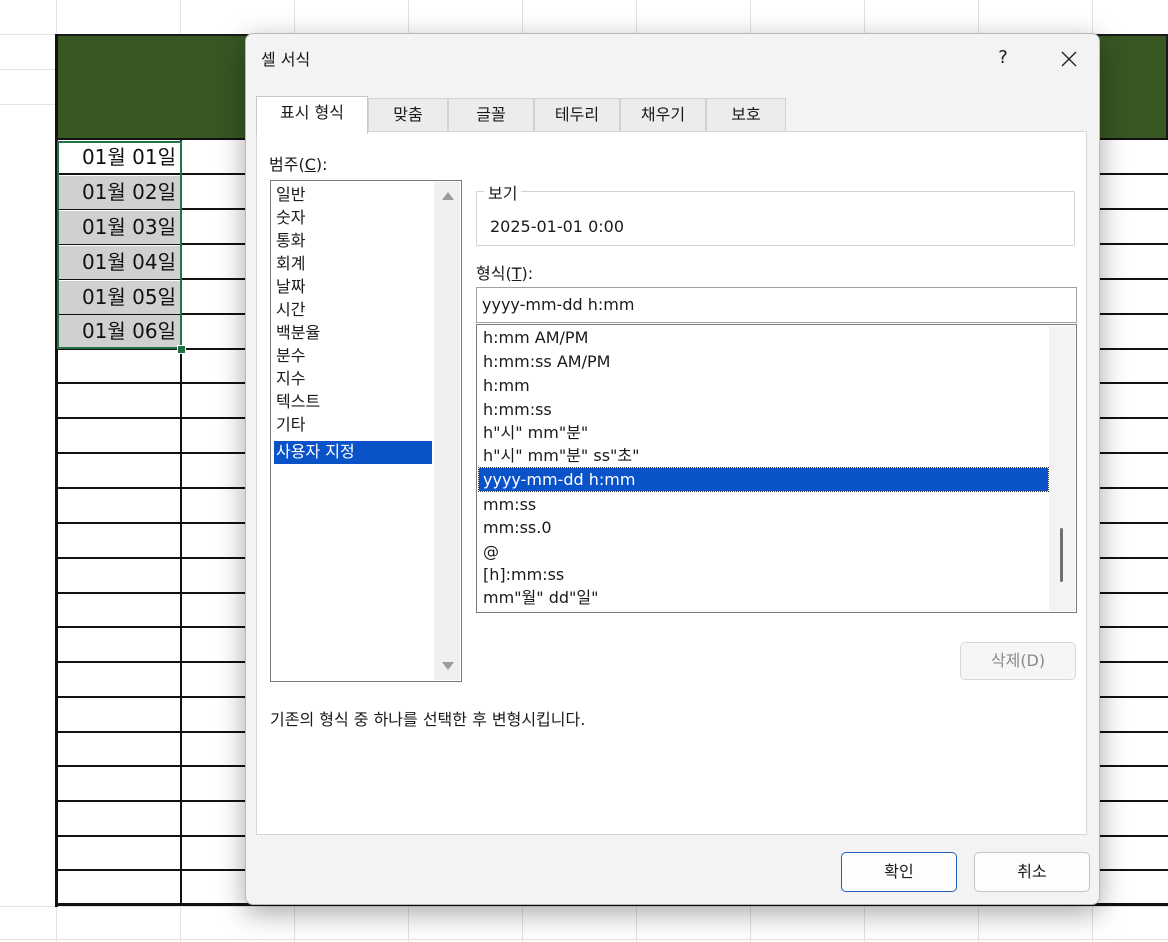 The height and width of the screenshot is (942, 1168). I want to click on format-item: h:mm:ss, so click(763, 409).